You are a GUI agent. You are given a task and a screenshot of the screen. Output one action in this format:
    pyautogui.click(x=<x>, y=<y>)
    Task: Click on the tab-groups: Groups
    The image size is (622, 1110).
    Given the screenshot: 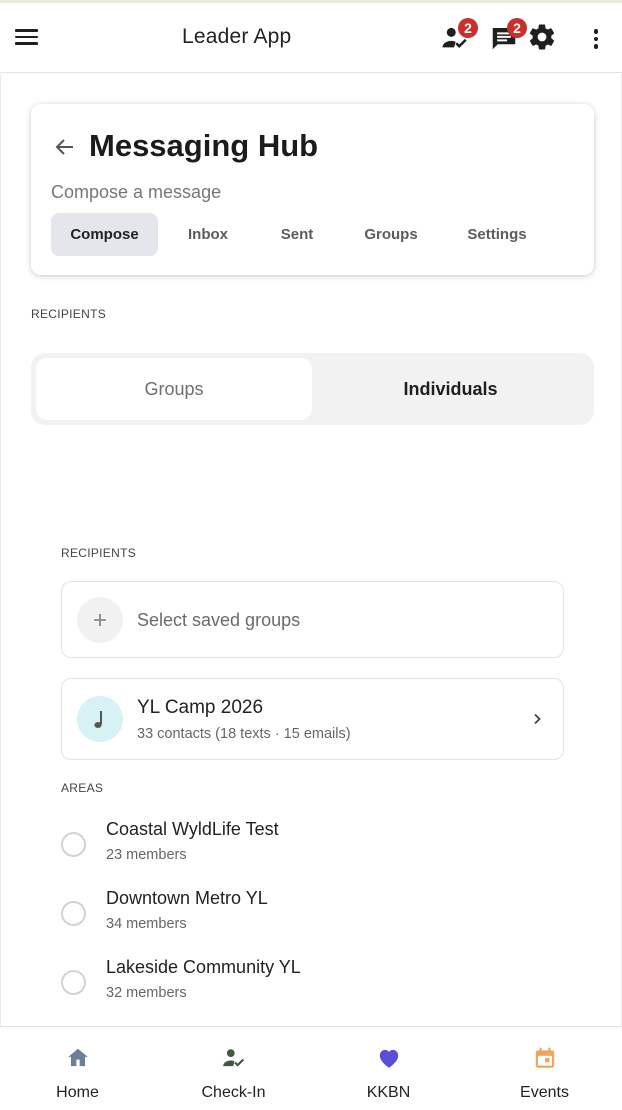 What is the action you would take?
    pyautogui.click(x=391, y=234)
    